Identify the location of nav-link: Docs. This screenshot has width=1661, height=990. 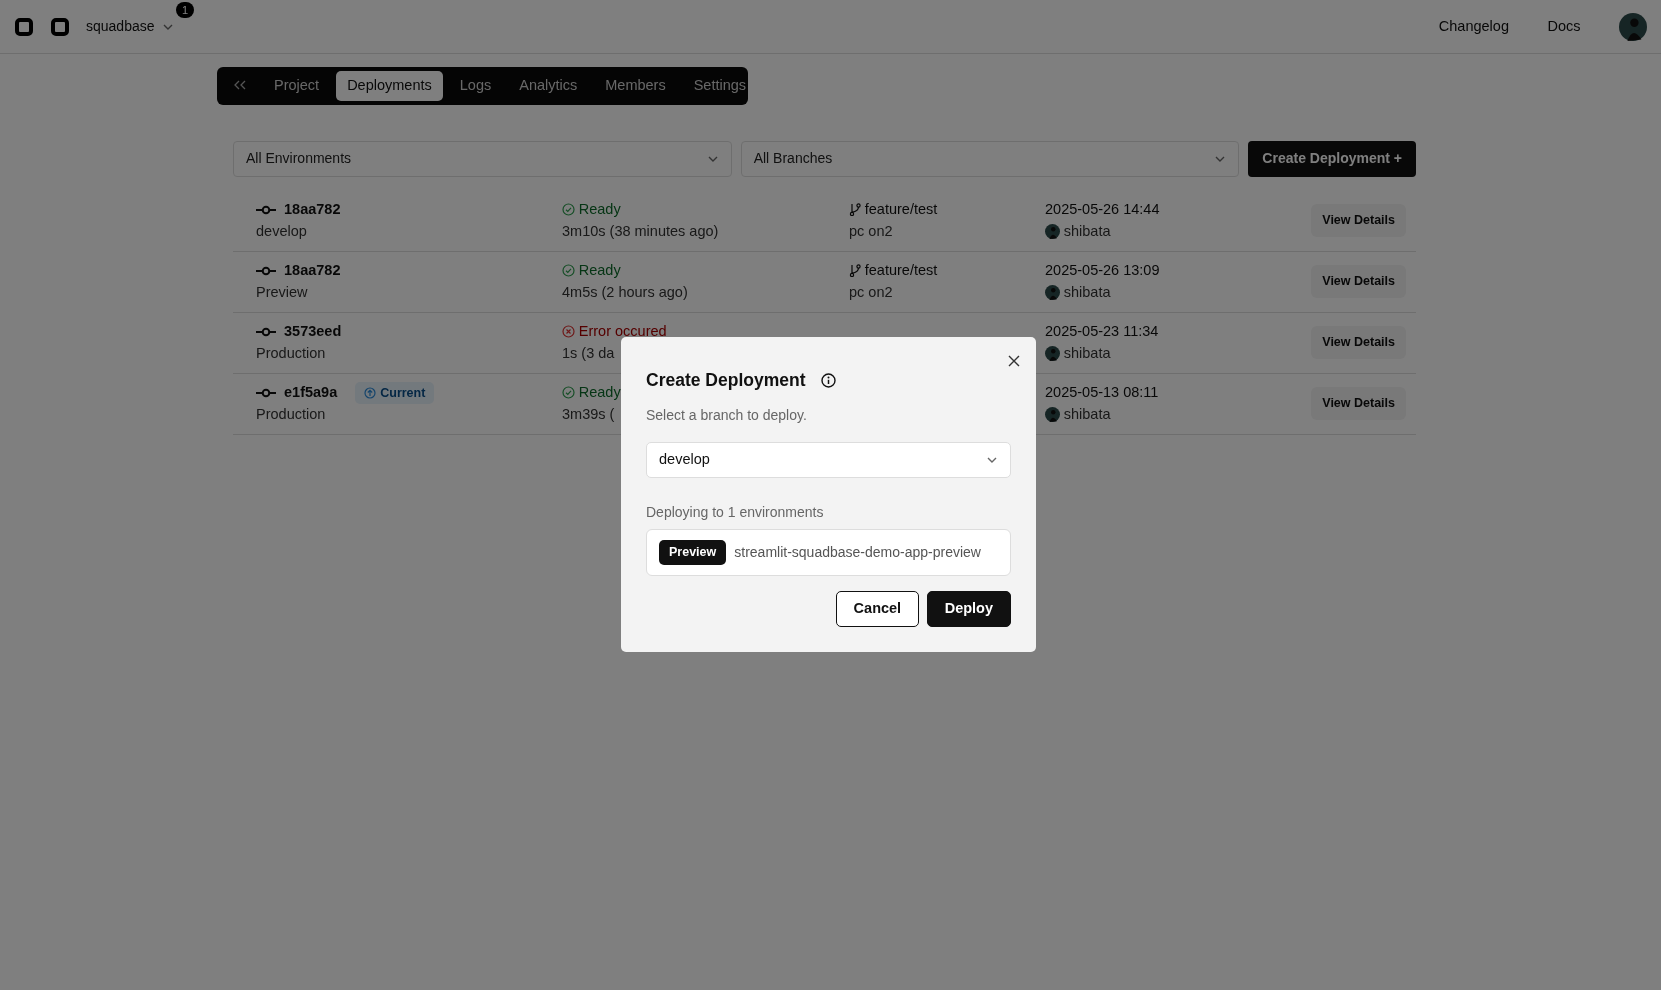
(1564, 26).